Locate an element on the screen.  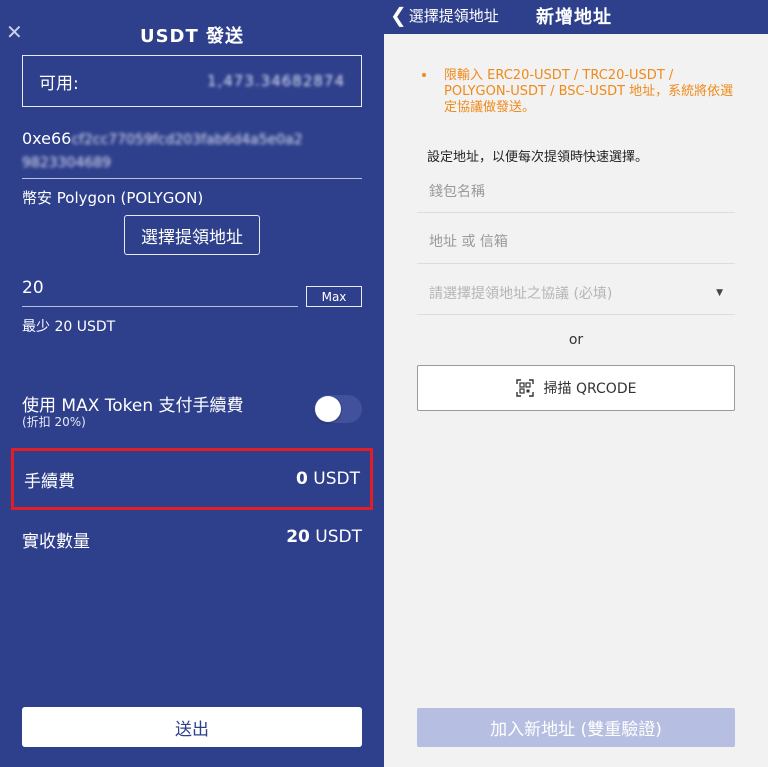
address-prefix: 0xe66 is located at coordinates (47, 138).